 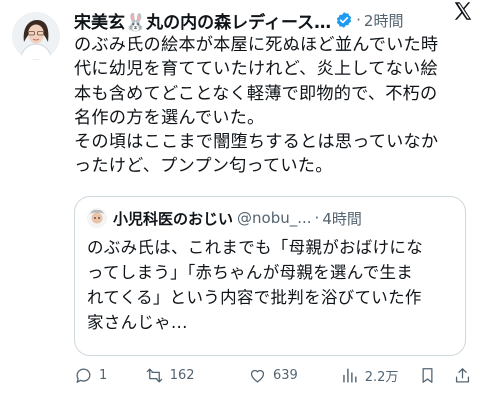 I want to click on action-bar: 1 162 639 2.2万, so click(x=274, y=375).